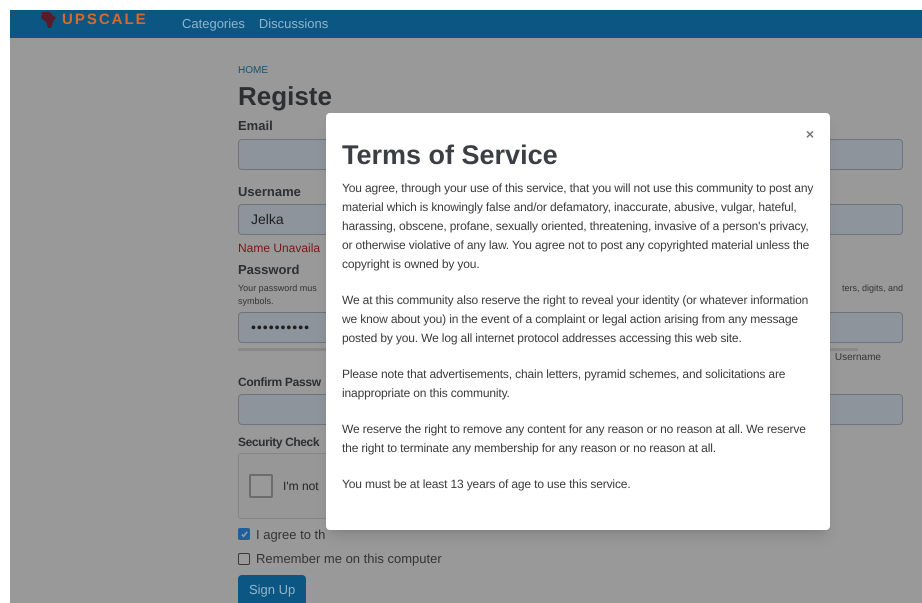  I want to click on breadcrumb-link: HOME, so click(570, 70).